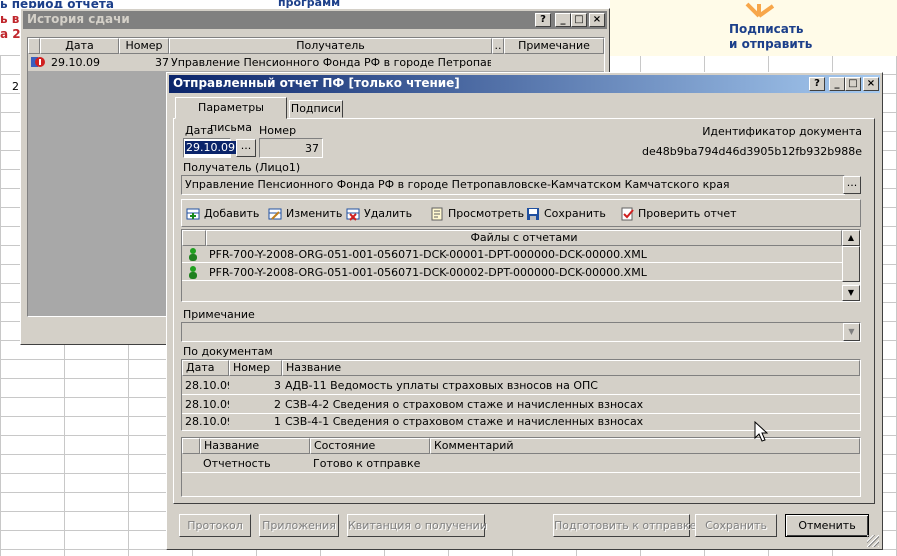  Describe the element at coordinates (209, 148) in the screenshot. I see `date-field: 29.10.09` at that location.